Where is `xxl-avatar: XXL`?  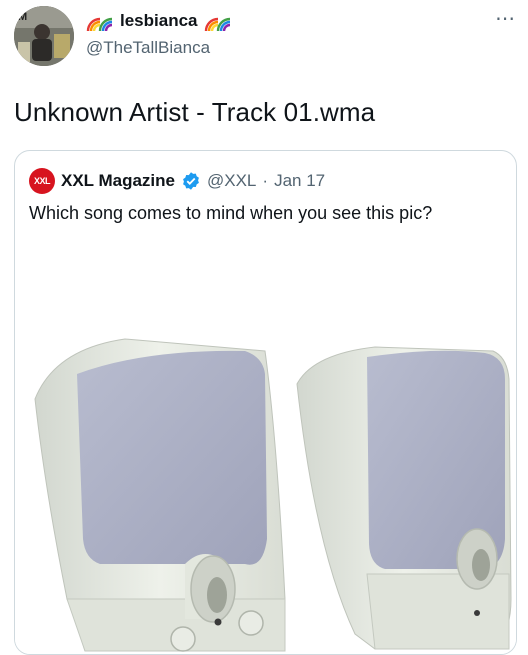 xxl-avatar: XXL is located at coordinates (42, 181).